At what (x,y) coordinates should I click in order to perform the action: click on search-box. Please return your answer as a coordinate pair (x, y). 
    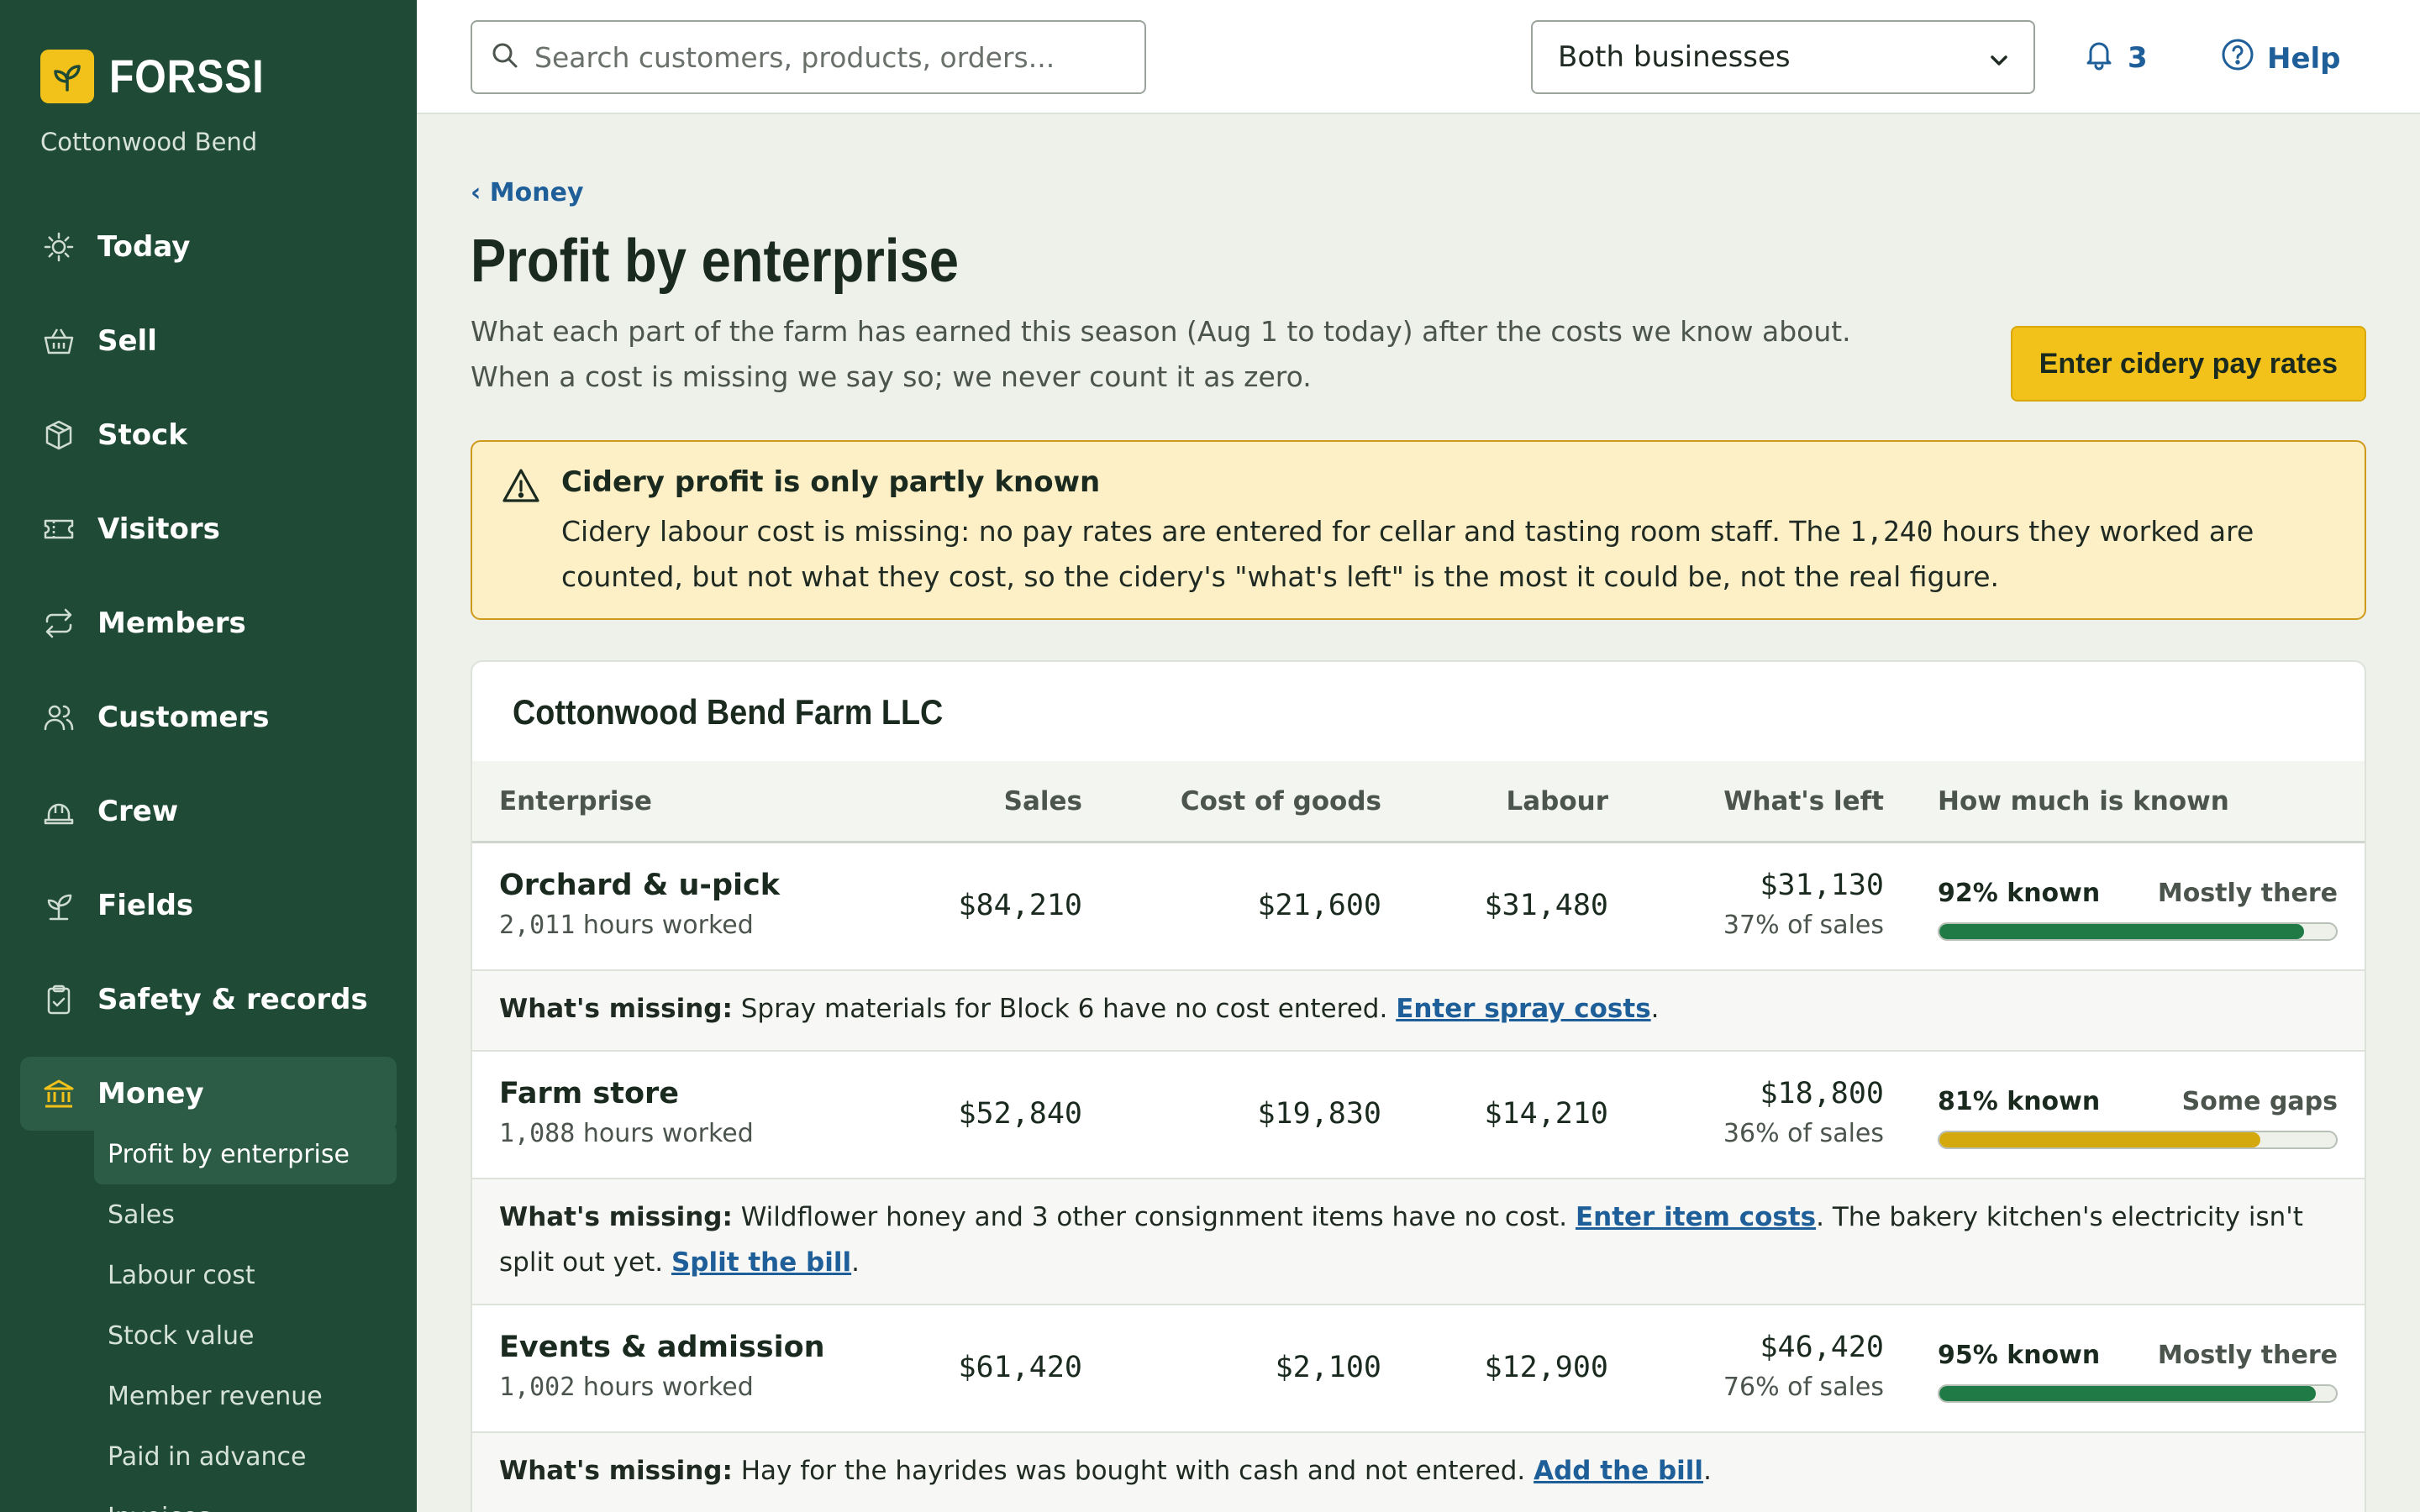
    Looking at the image, I should click on (809, 57).